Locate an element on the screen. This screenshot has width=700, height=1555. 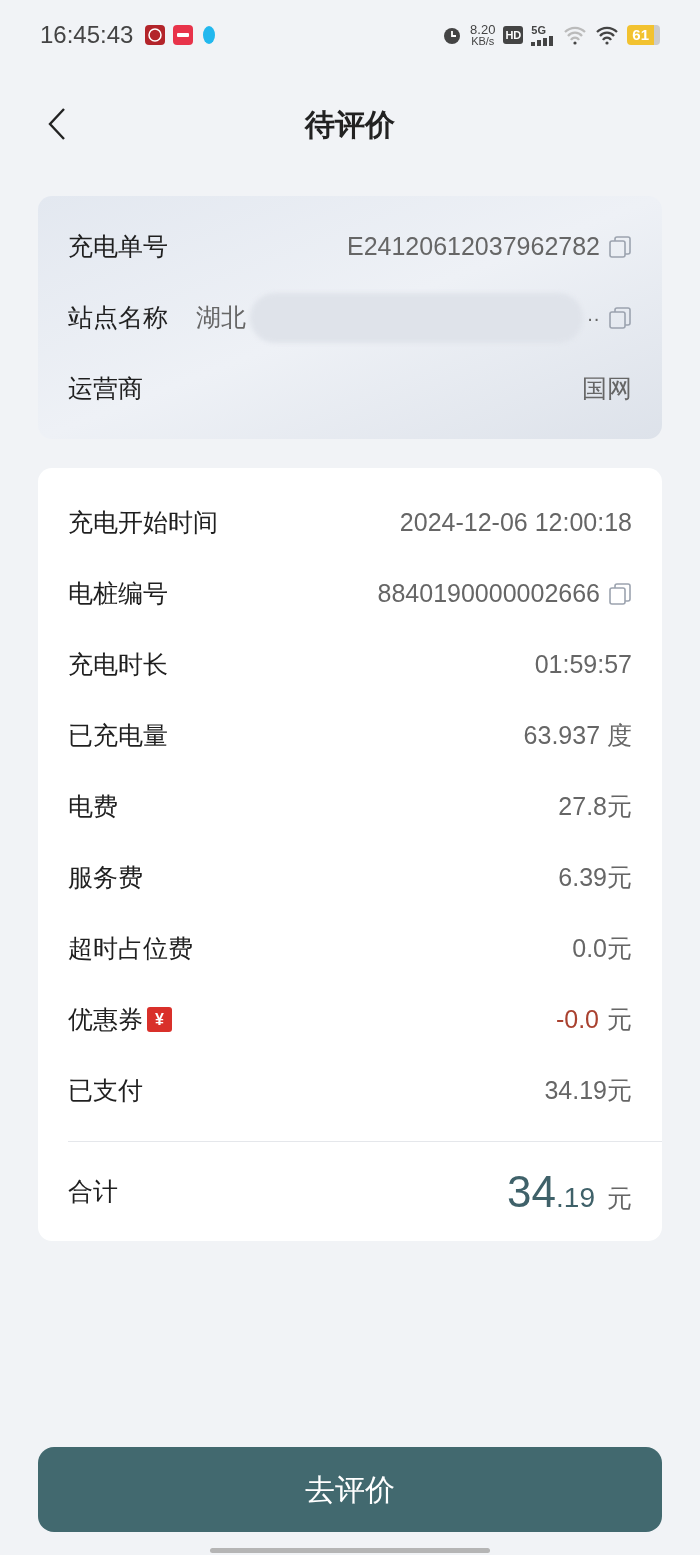
row-label: 服务费 is located at coordinates (105, 877).